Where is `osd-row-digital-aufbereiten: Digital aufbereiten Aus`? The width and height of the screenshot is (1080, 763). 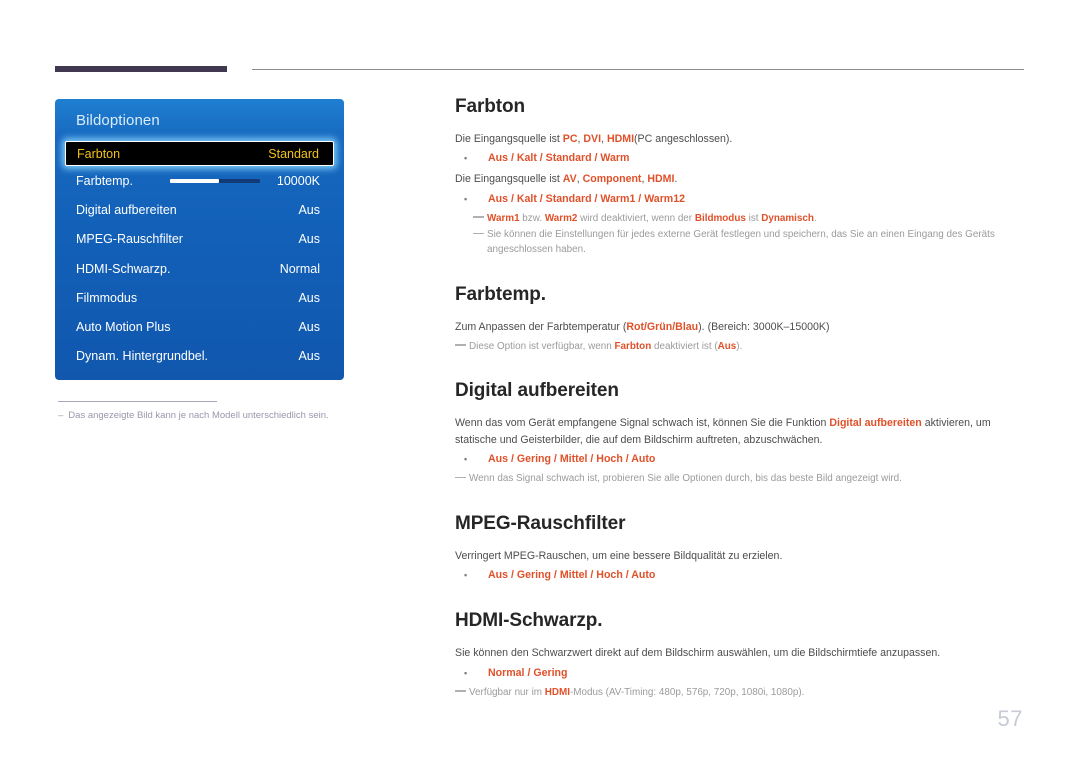 osd-row-digital-aufbereiten: Digital aufbereiten Aus is located at coordinates (199, 209).